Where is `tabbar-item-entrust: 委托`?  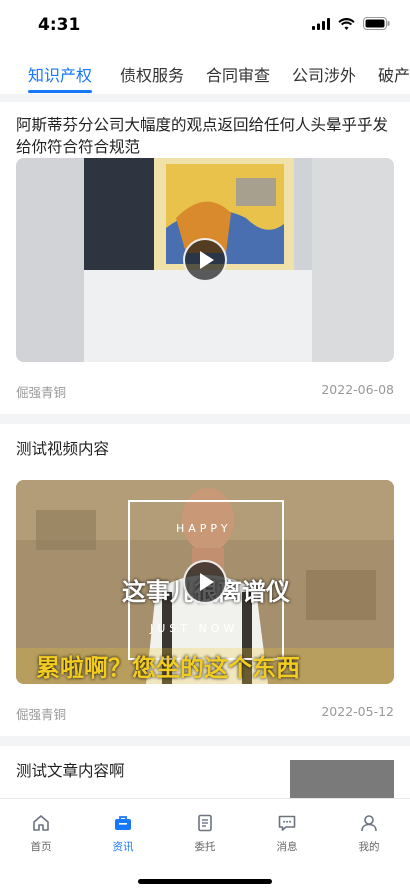
tabbar-item-entrust: 委托 is located at coordinates (205, 833).